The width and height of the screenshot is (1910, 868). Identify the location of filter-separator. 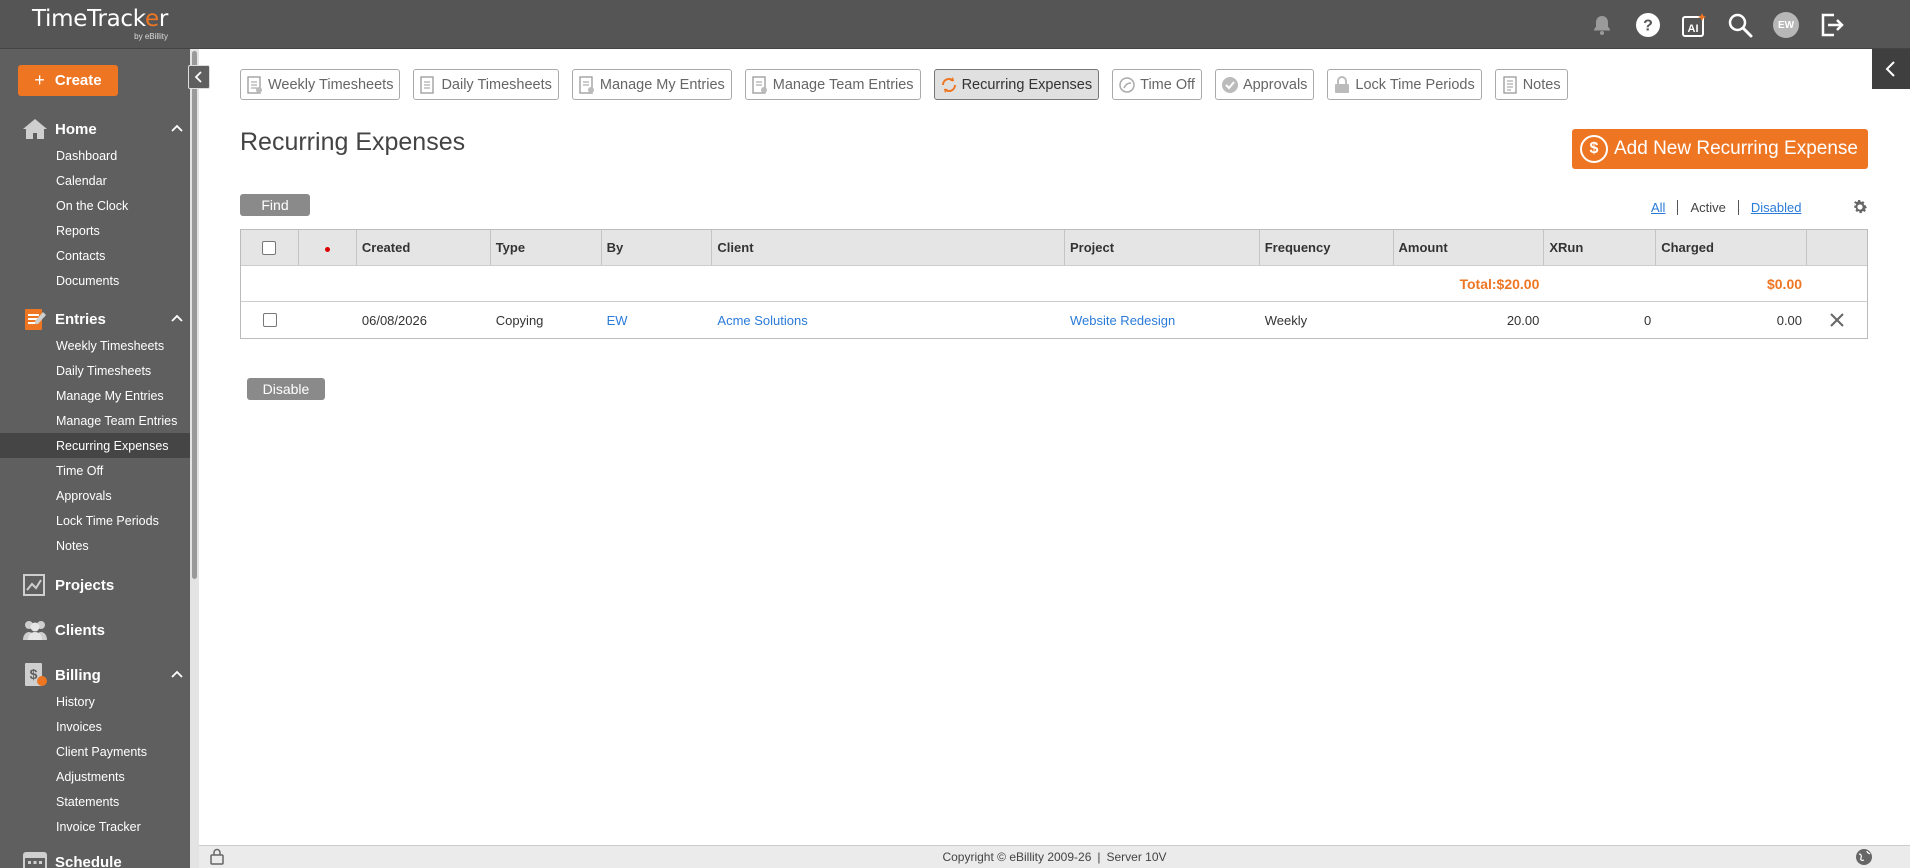
(1738, 207).